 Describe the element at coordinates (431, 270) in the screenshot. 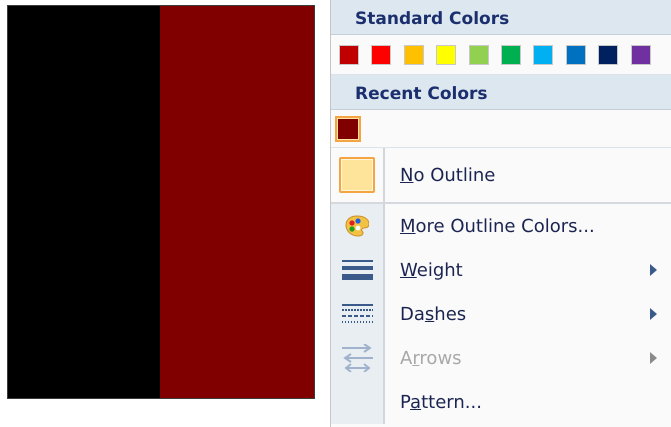

I see `menu-item: Weight` at that location.